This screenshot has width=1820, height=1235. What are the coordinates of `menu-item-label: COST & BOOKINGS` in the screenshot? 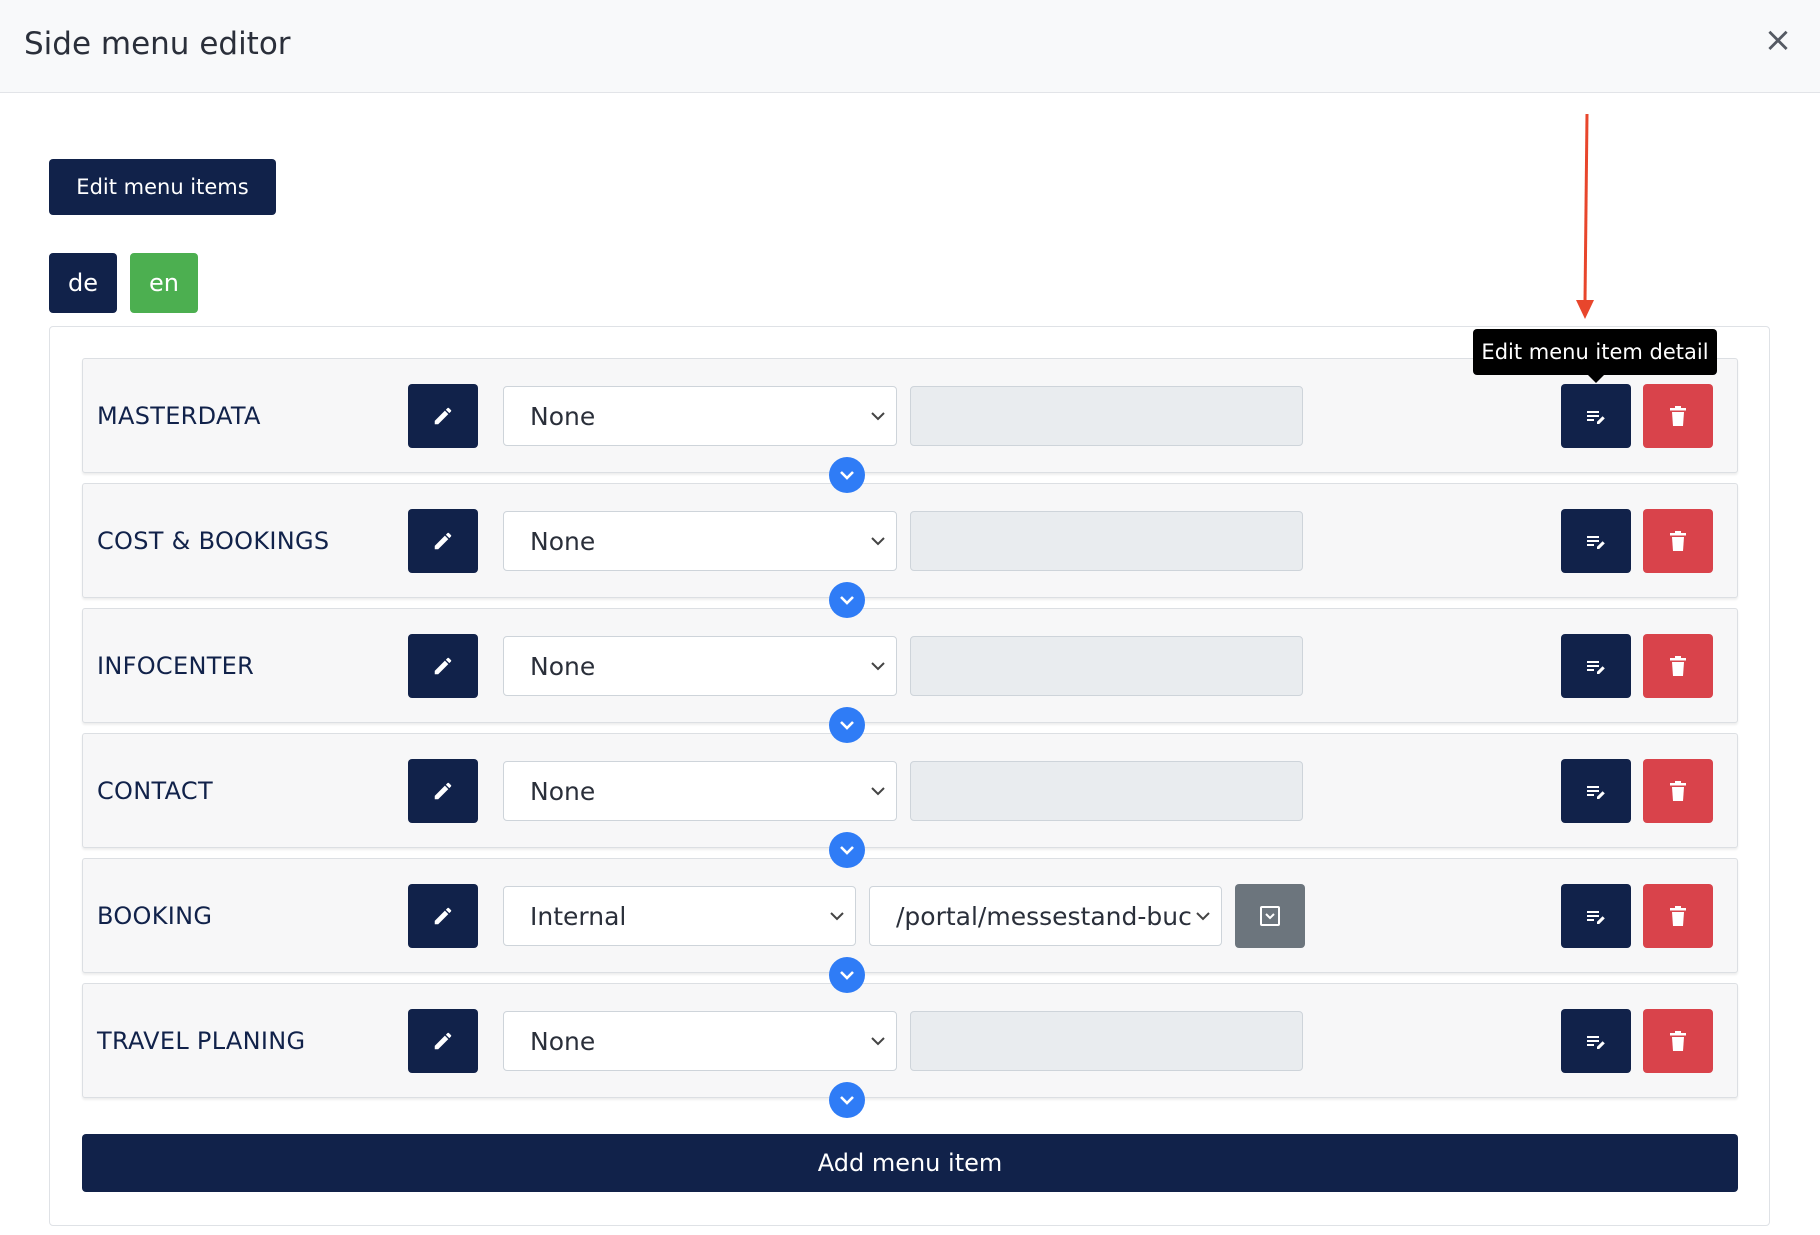 It's located at (213, 540).